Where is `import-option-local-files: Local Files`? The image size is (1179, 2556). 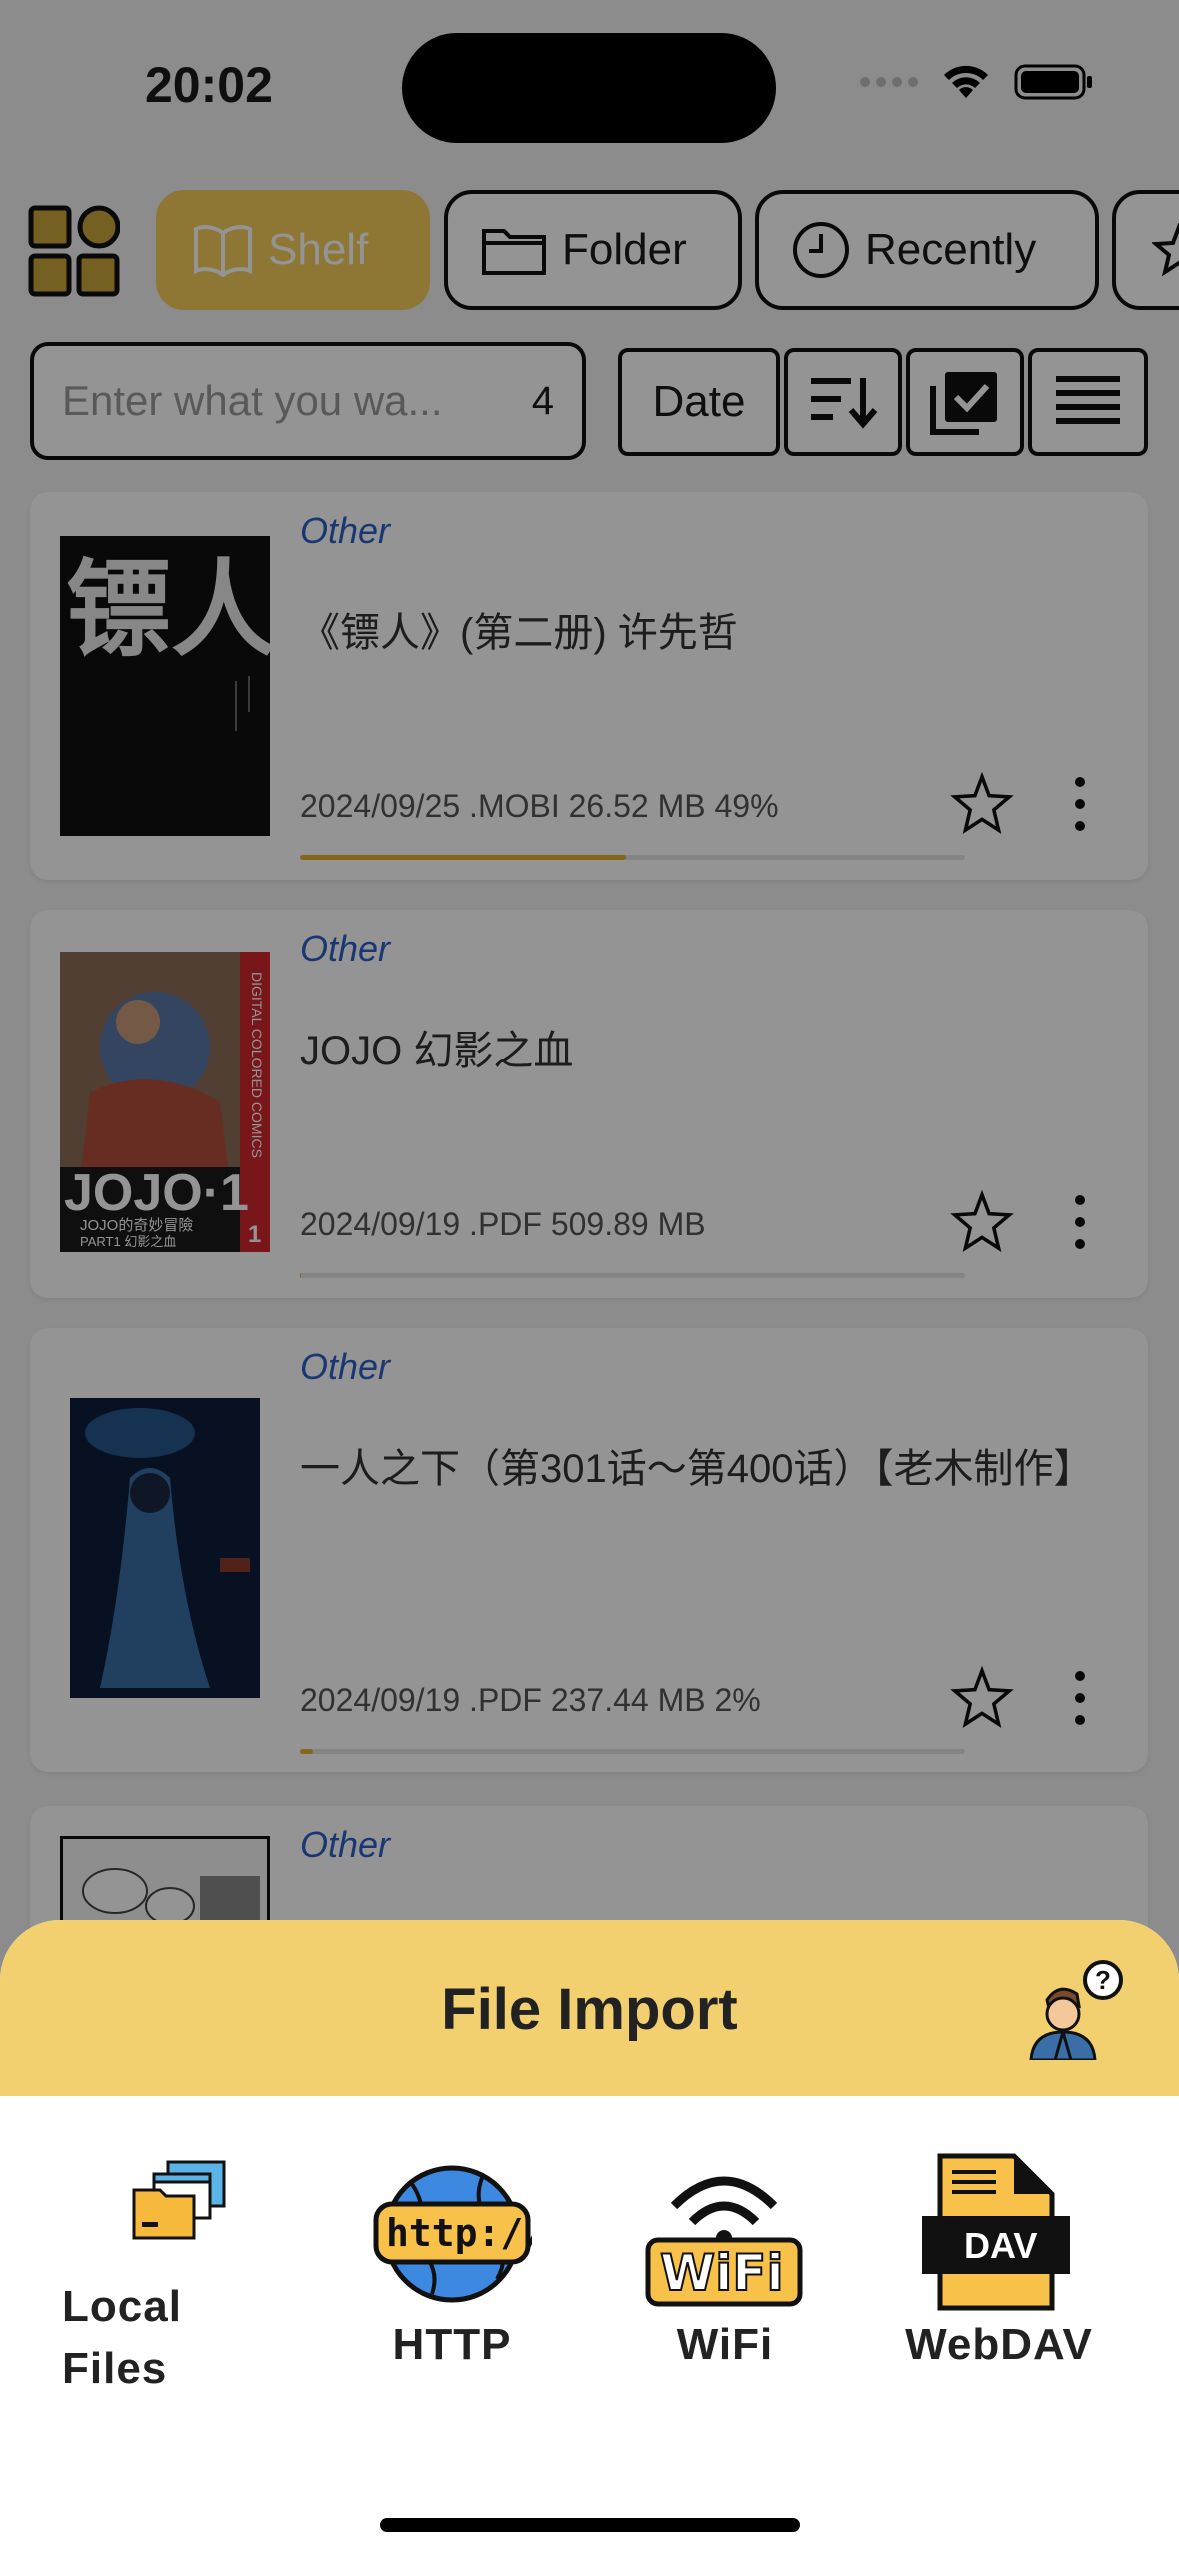 import-option-local-files: Local Files is located at coordinates (122, 2338).